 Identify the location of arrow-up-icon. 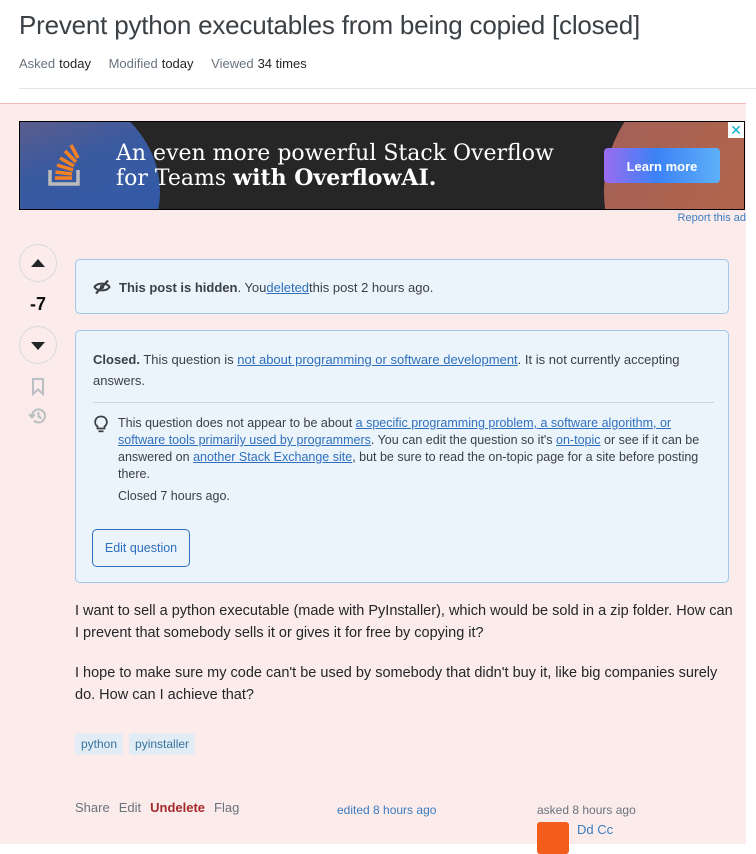
(38, 263).